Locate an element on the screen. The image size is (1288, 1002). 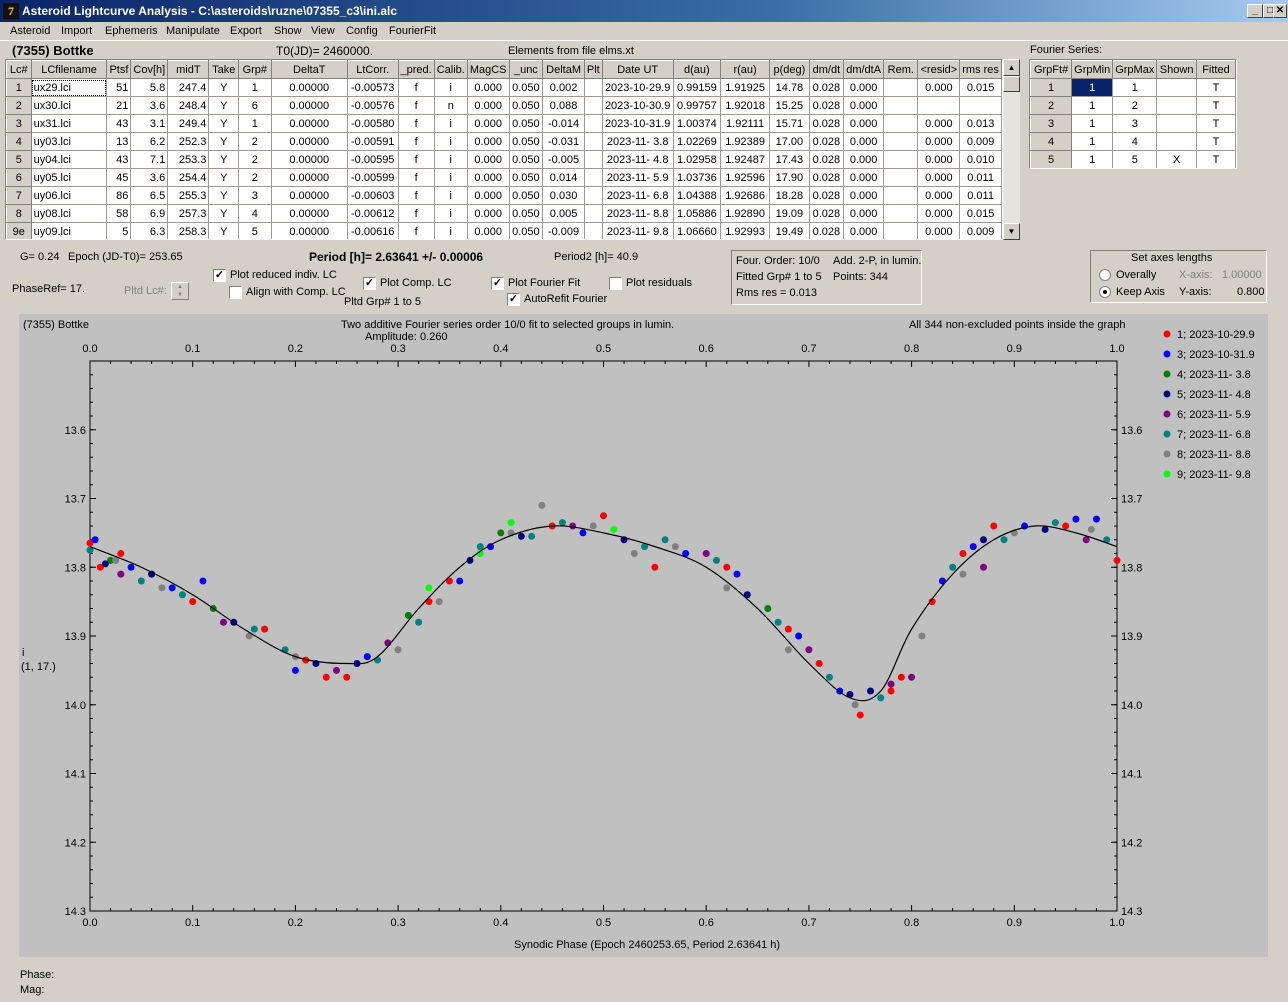
lc-col-header: d(au) is located at coordinates (697, 69).